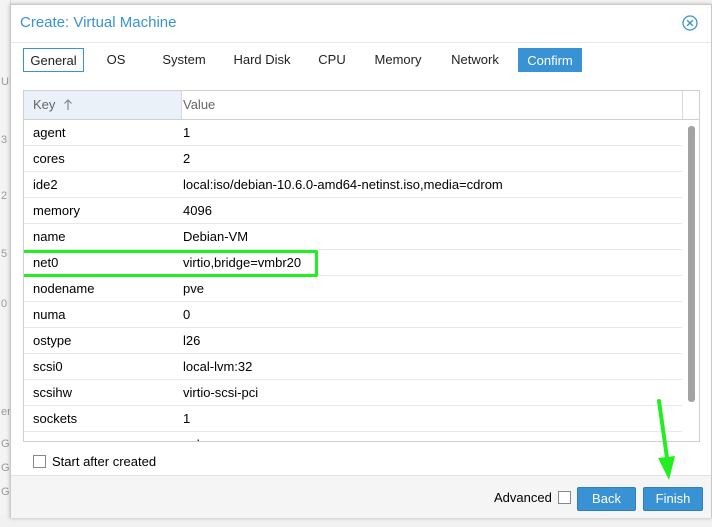 This screenshot has height=527, width=712. What do you see at coordinates (353, 211) in the screenshot?
I see `table-row: memory 4096` at bounding box center [353, 211].